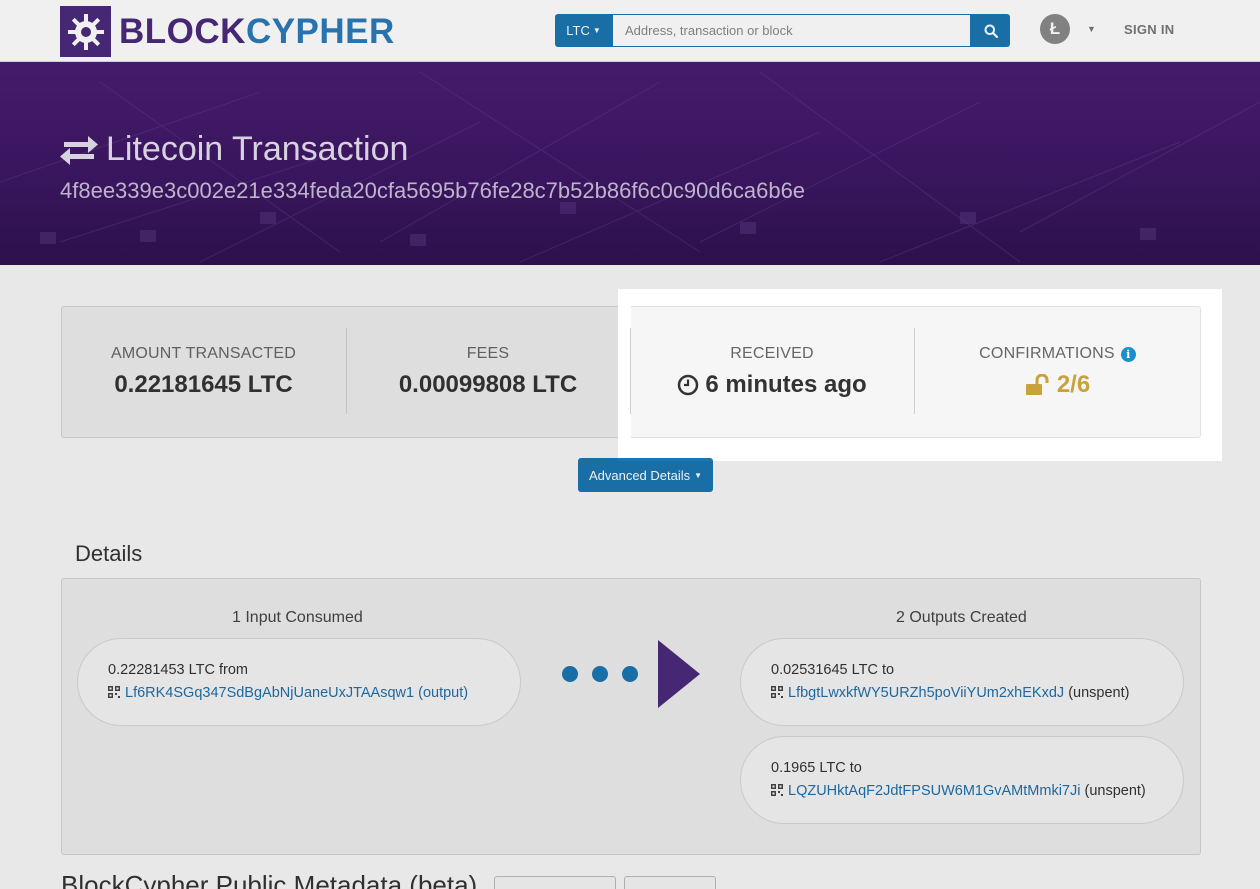 This screenshot has width=1260, height=889. Describe the element at coordinates (833, 670) in the screenshot. I see `output-amount: 0.02531645 LTC to` at that location.